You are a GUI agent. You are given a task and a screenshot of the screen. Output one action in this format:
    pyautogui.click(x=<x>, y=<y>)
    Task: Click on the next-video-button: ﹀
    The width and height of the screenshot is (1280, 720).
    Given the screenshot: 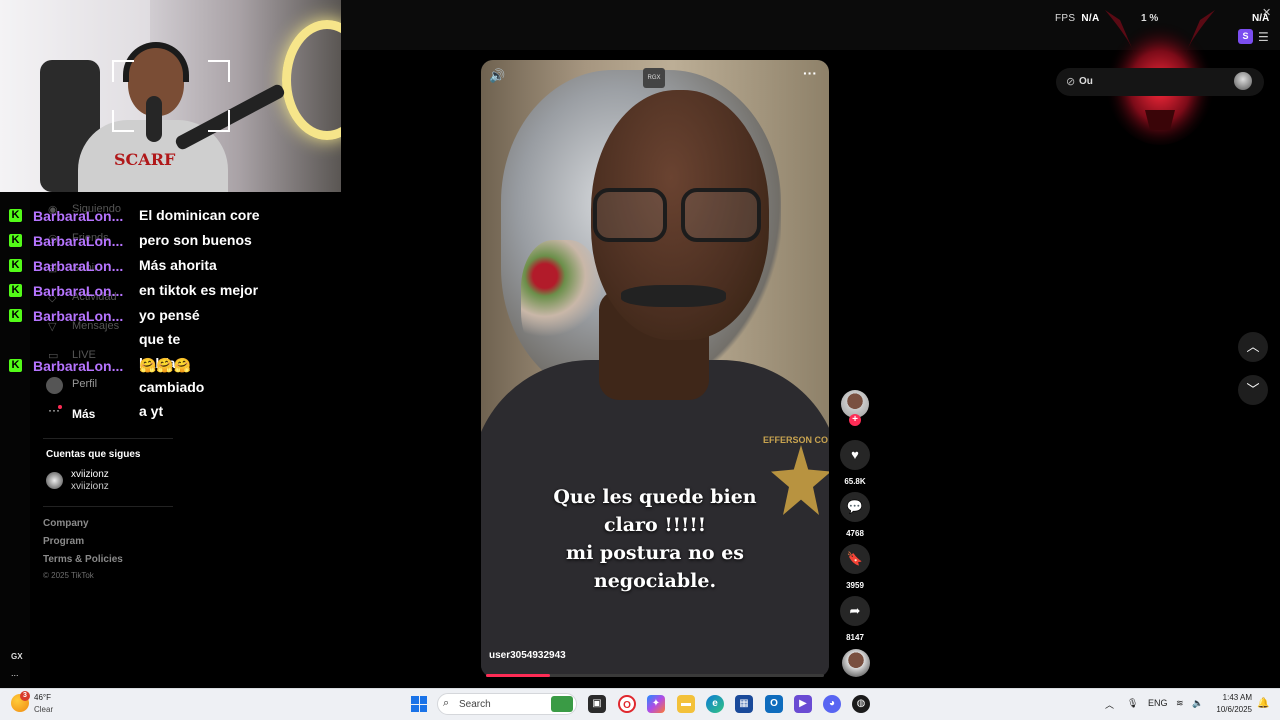 What is the action you would take?
    pyautogui.click(x=1253, y=390)
    